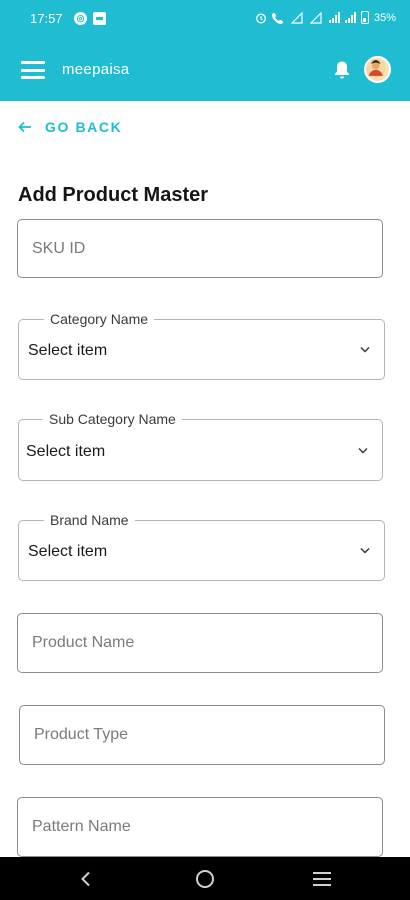 Image resolution: width=410 pixels, height=900 pixels. Describe the element at coordinates (90, 18) in the screenshot. I see `status-left-icons: ◎` at that location.